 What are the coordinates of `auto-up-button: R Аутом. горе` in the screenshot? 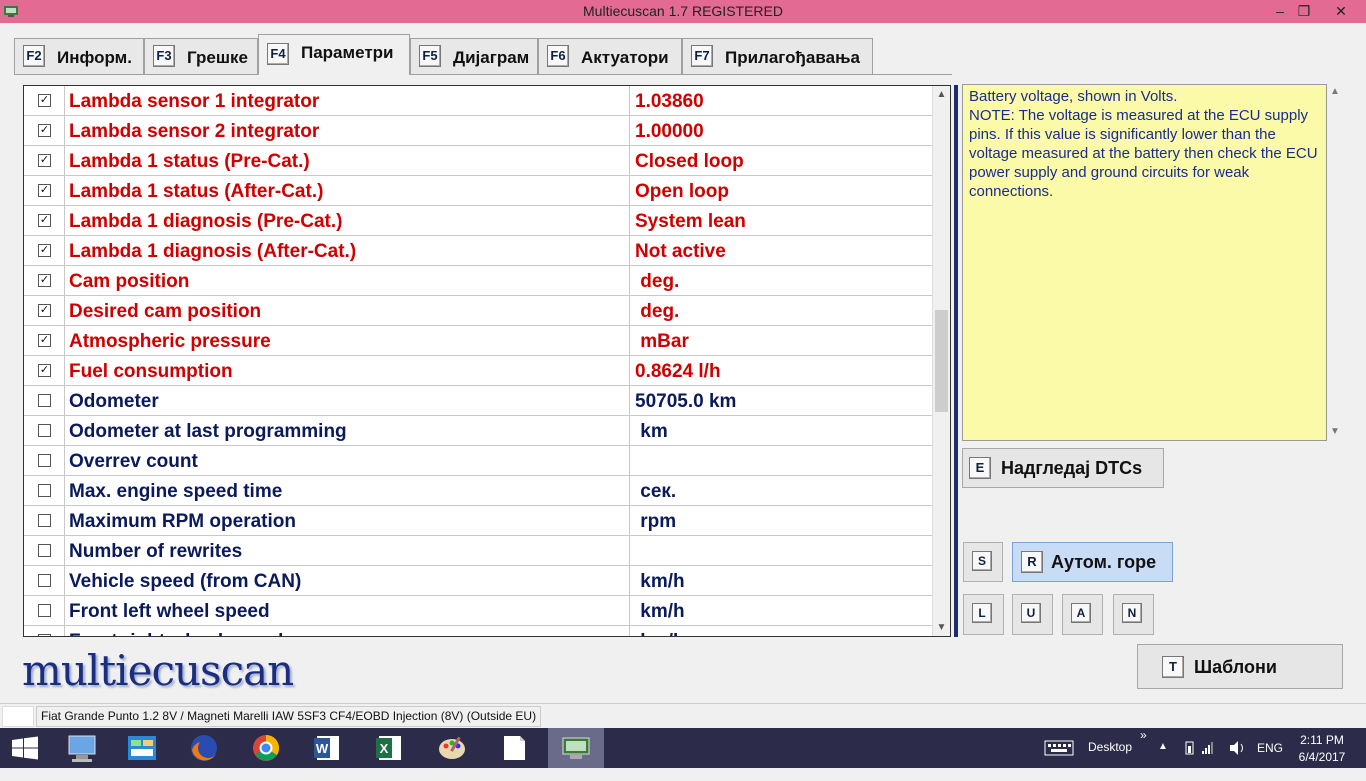 It's located at (1092, 562).